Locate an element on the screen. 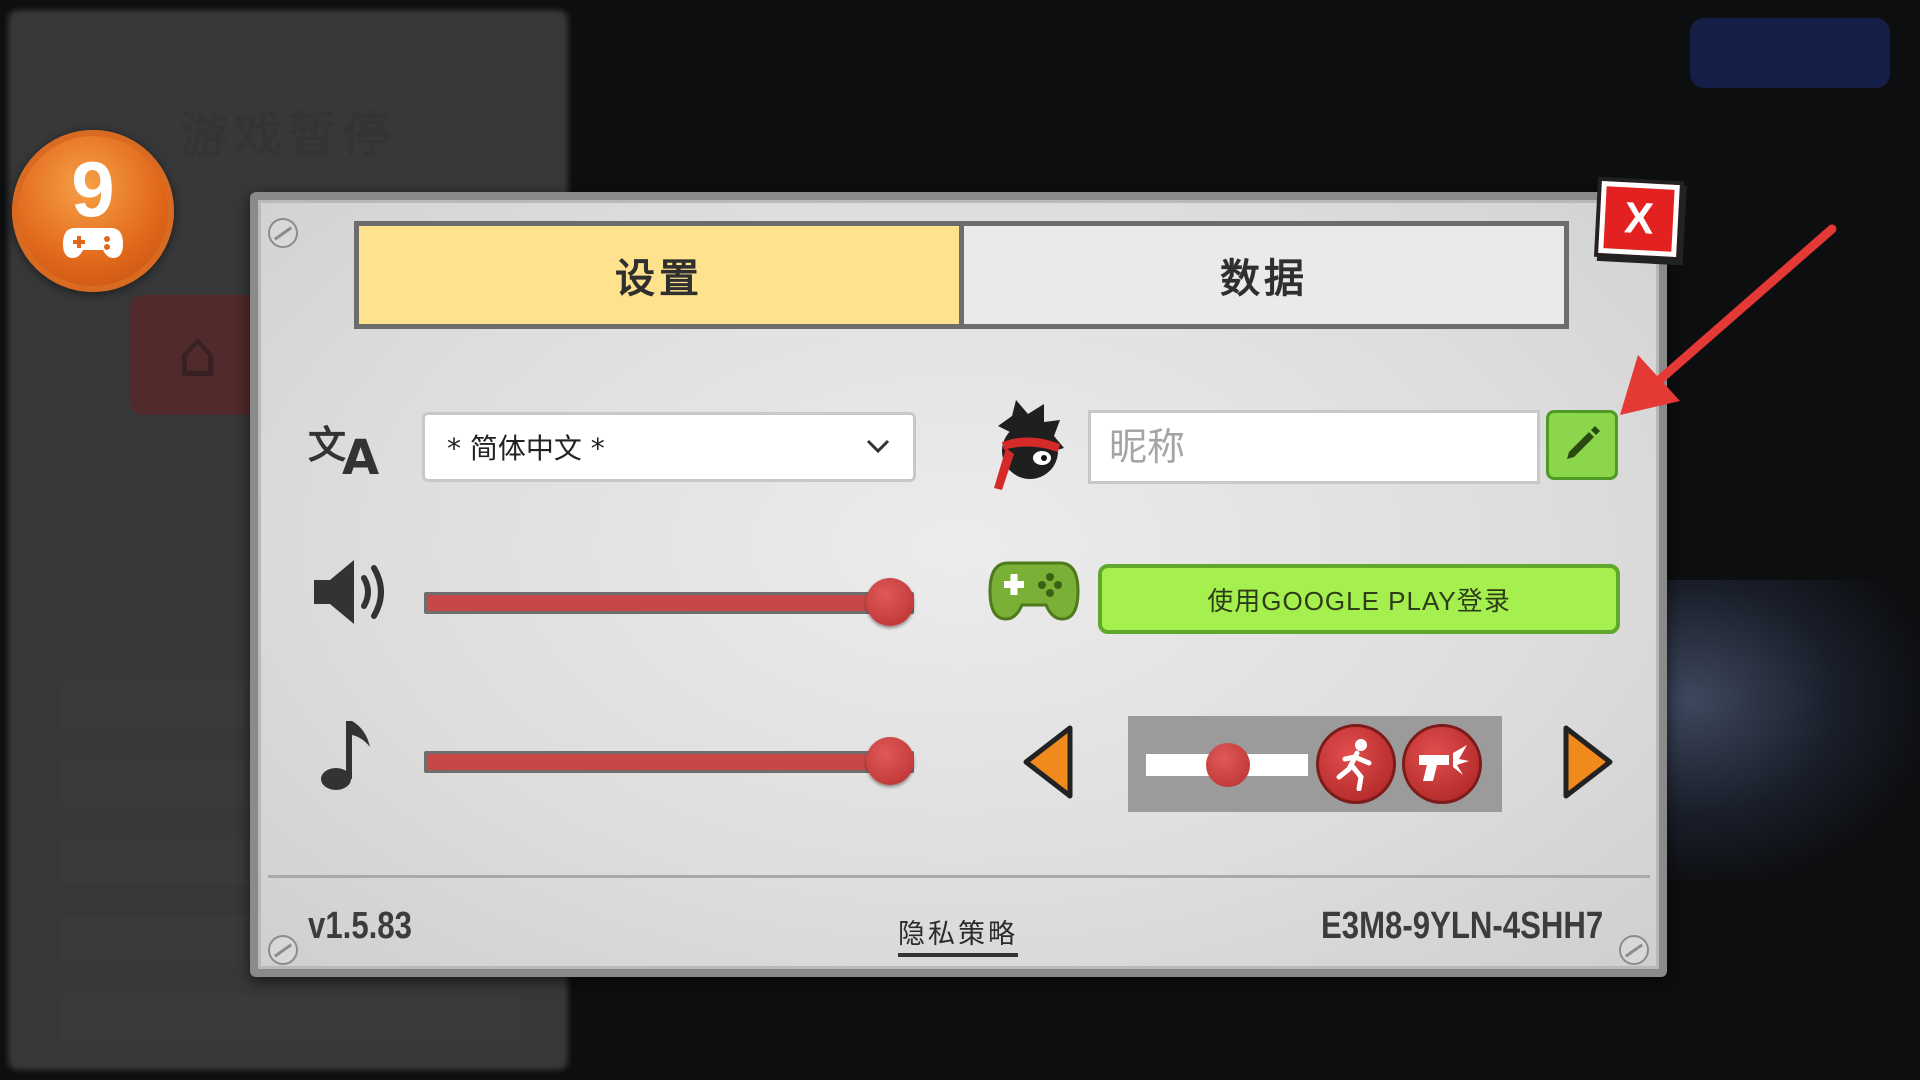 Image resolution: width=1920 pixels, height=1080 pixels. run-icon is located at coordinates (1356, 764).